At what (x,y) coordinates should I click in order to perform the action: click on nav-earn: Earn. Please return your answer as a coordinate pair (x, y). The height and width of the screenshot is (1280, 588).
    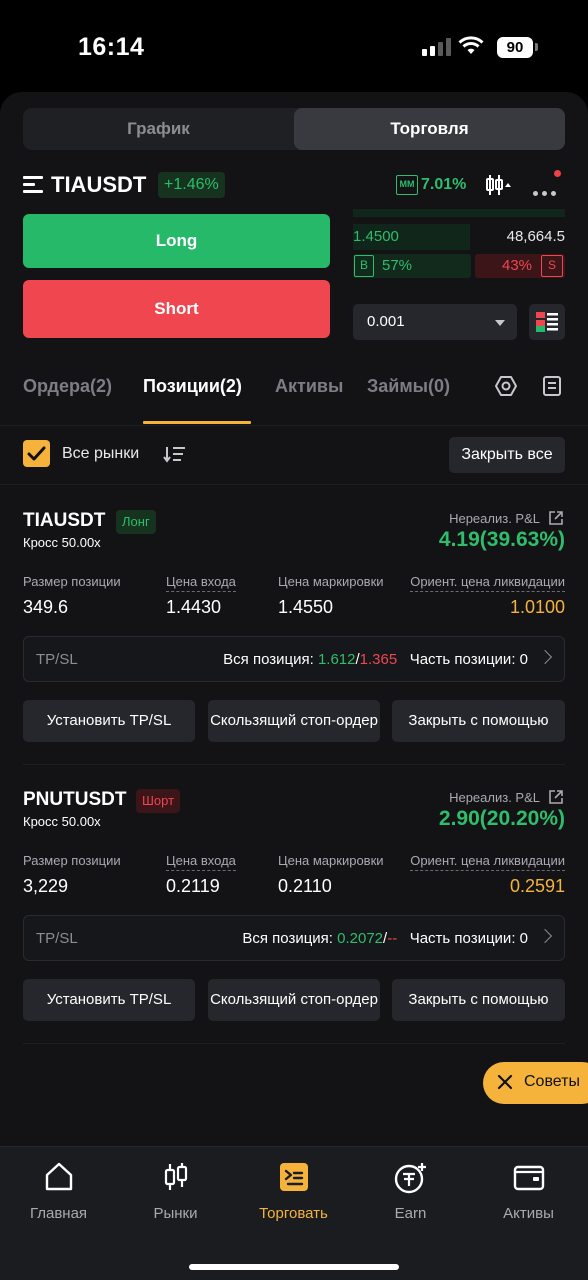
    Looking at the image, I should click on (410, 1197).